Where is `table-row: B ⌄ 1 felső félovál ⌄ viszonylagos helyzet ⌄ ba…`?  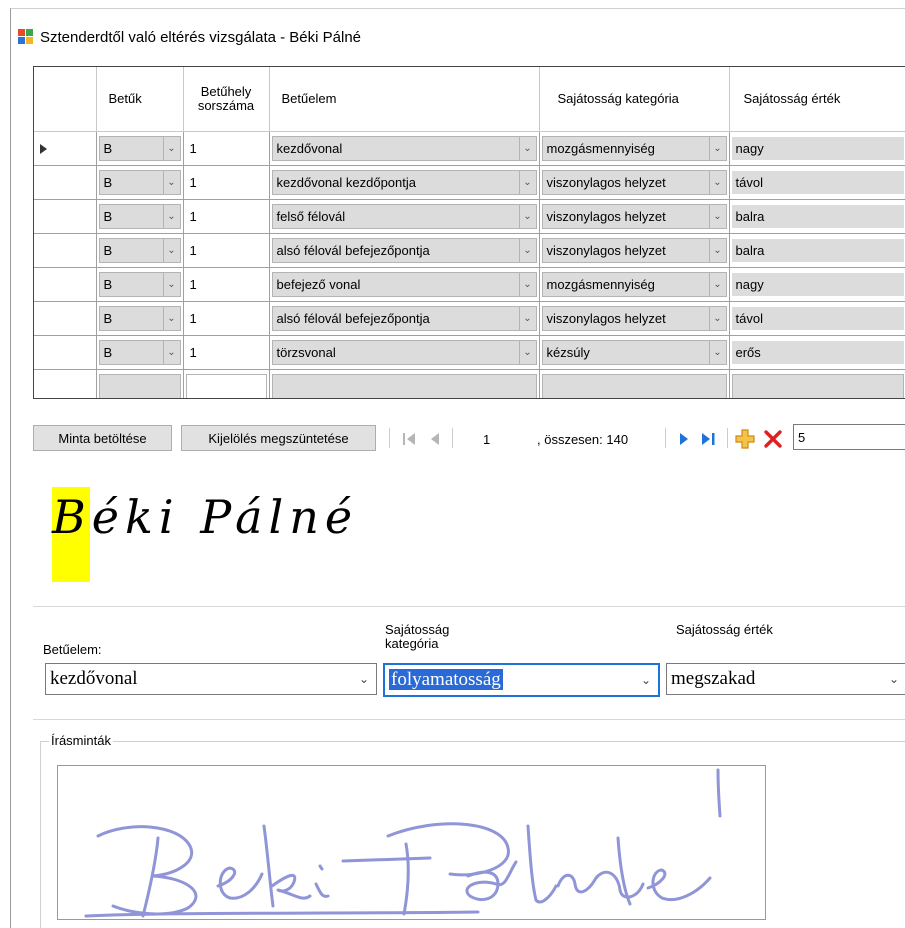 table-row: B ⌄ 1 felső félovál ⌄ viszonylagos helyzet ⌄ ba… is located at coordinates (469, 216).